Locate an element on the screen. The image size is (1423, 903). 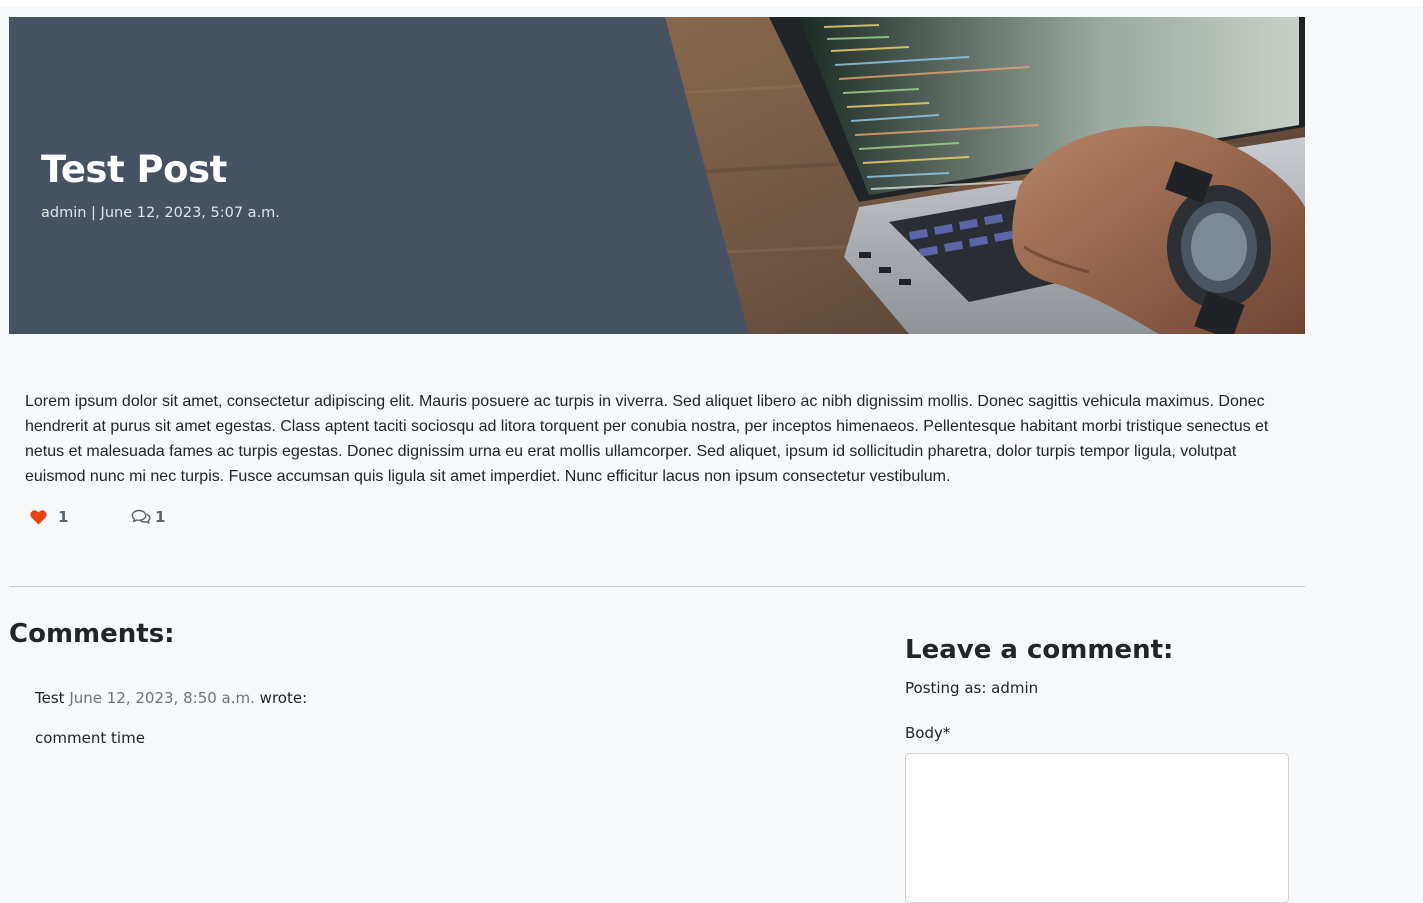
comments-icon is located at coordinates (141, 516).